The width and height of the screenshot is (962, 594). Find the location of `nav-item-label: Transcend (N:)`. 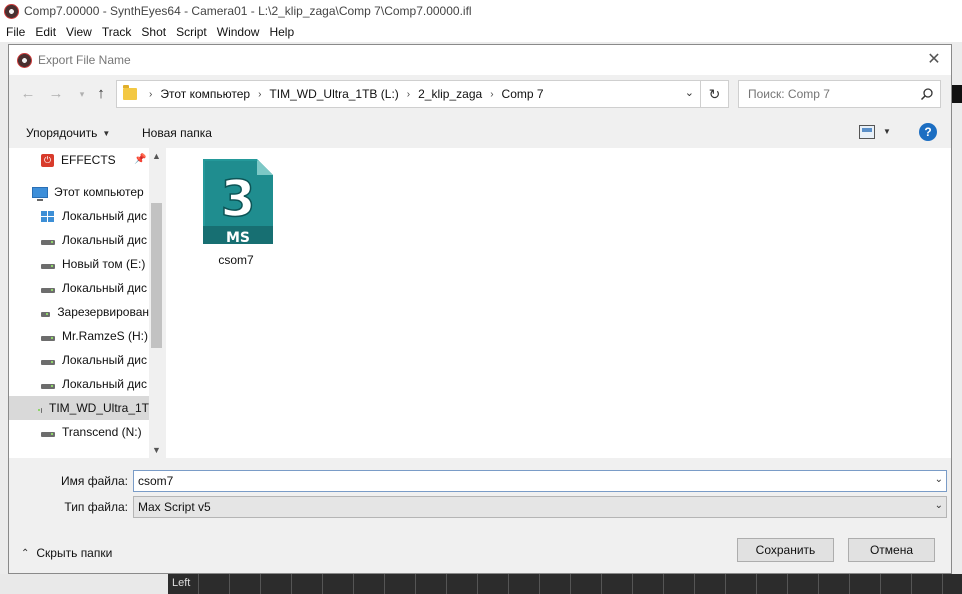

nav-item-label: Transcend (N:) is located at coordinates (102, 432).